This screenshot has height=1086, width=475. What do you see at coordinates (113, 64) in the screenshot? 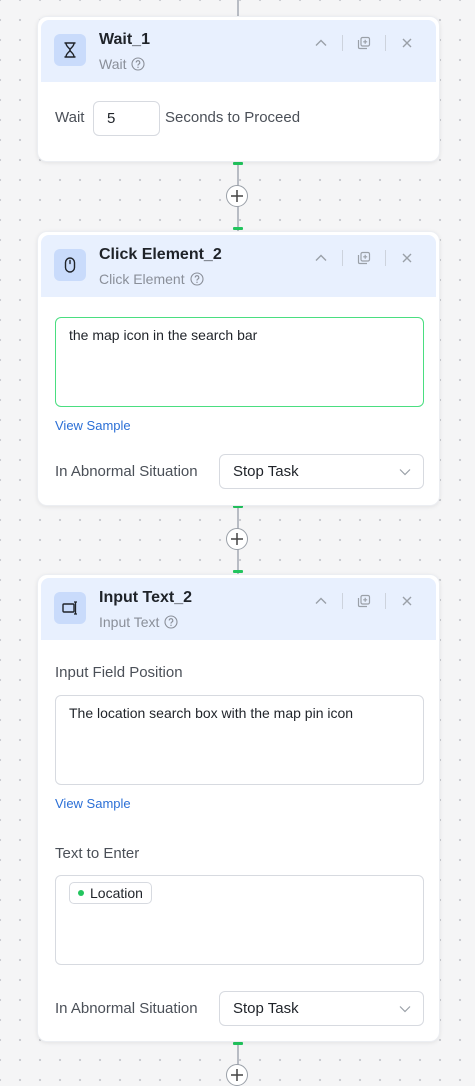
I see `node-type-label: Wait` at bounding box center [113, 64].